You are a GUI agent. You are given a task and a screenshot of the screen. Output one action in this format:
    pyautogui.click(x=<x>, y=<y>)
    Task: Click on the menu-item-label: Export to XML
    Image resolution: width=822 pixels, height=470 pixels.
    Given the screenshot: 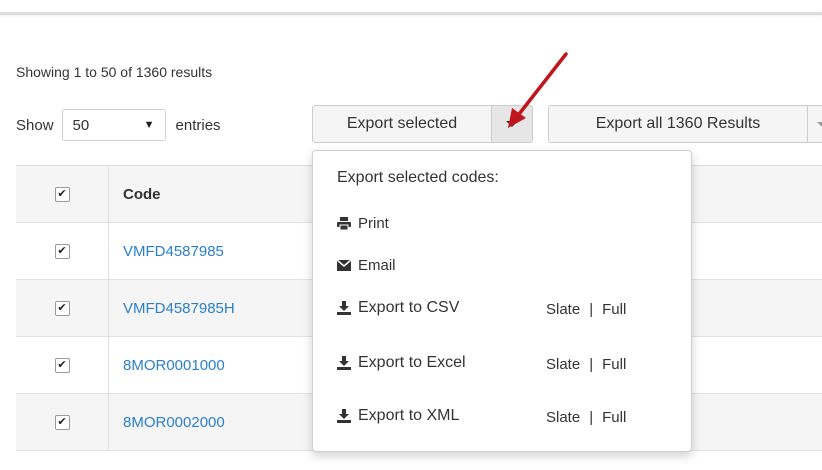 What is the action you would take?
    pyautogui.click(x=409, y=415)
    